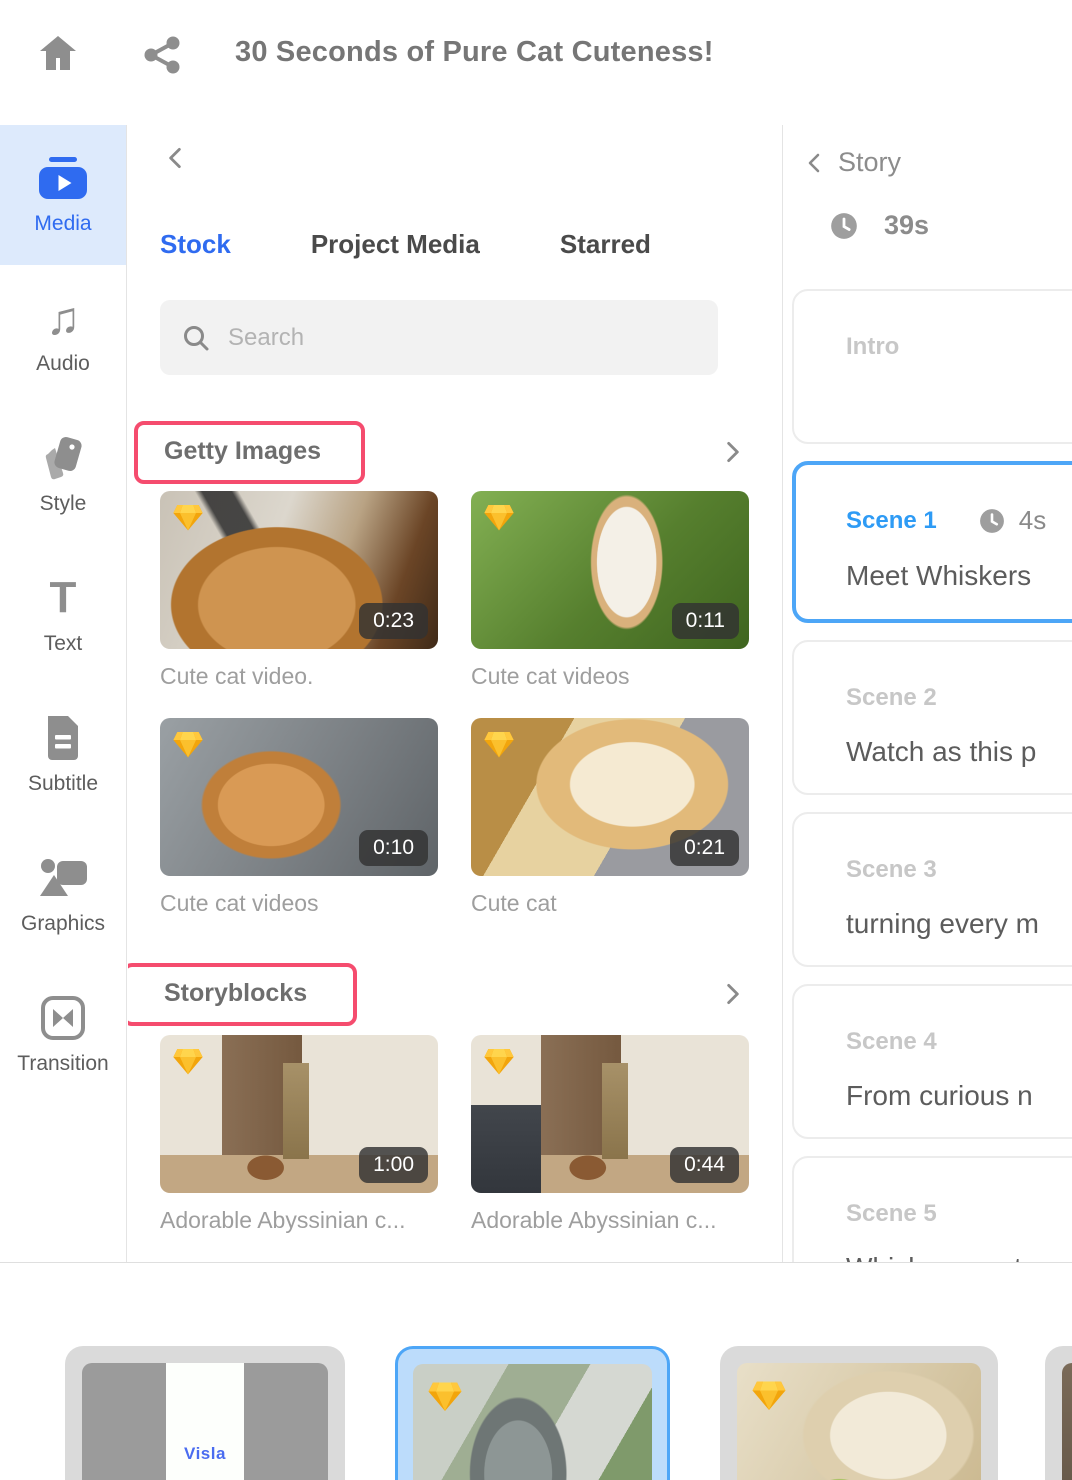 The height and width of the screenshot is (1480, 1072). I want to click on sidebar-item-graphics: Graphics, so click(63, 895).